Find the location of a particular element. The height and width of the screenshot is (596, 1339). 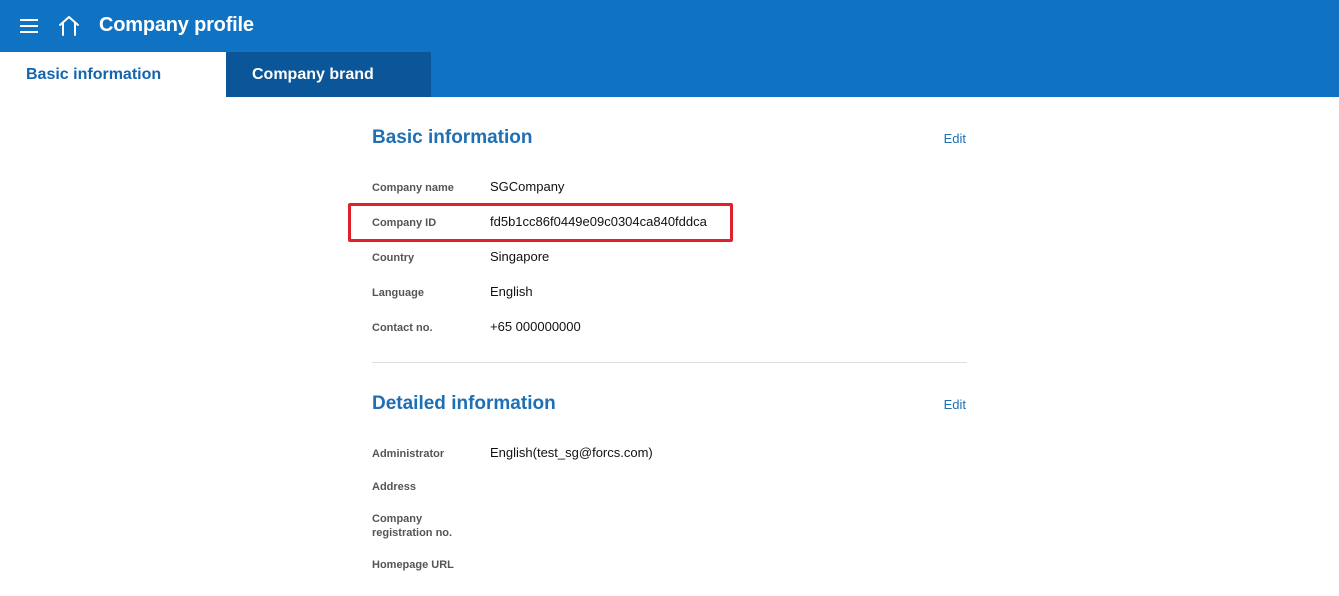

company-id-highlight-box is located at coordinates (540, 222).